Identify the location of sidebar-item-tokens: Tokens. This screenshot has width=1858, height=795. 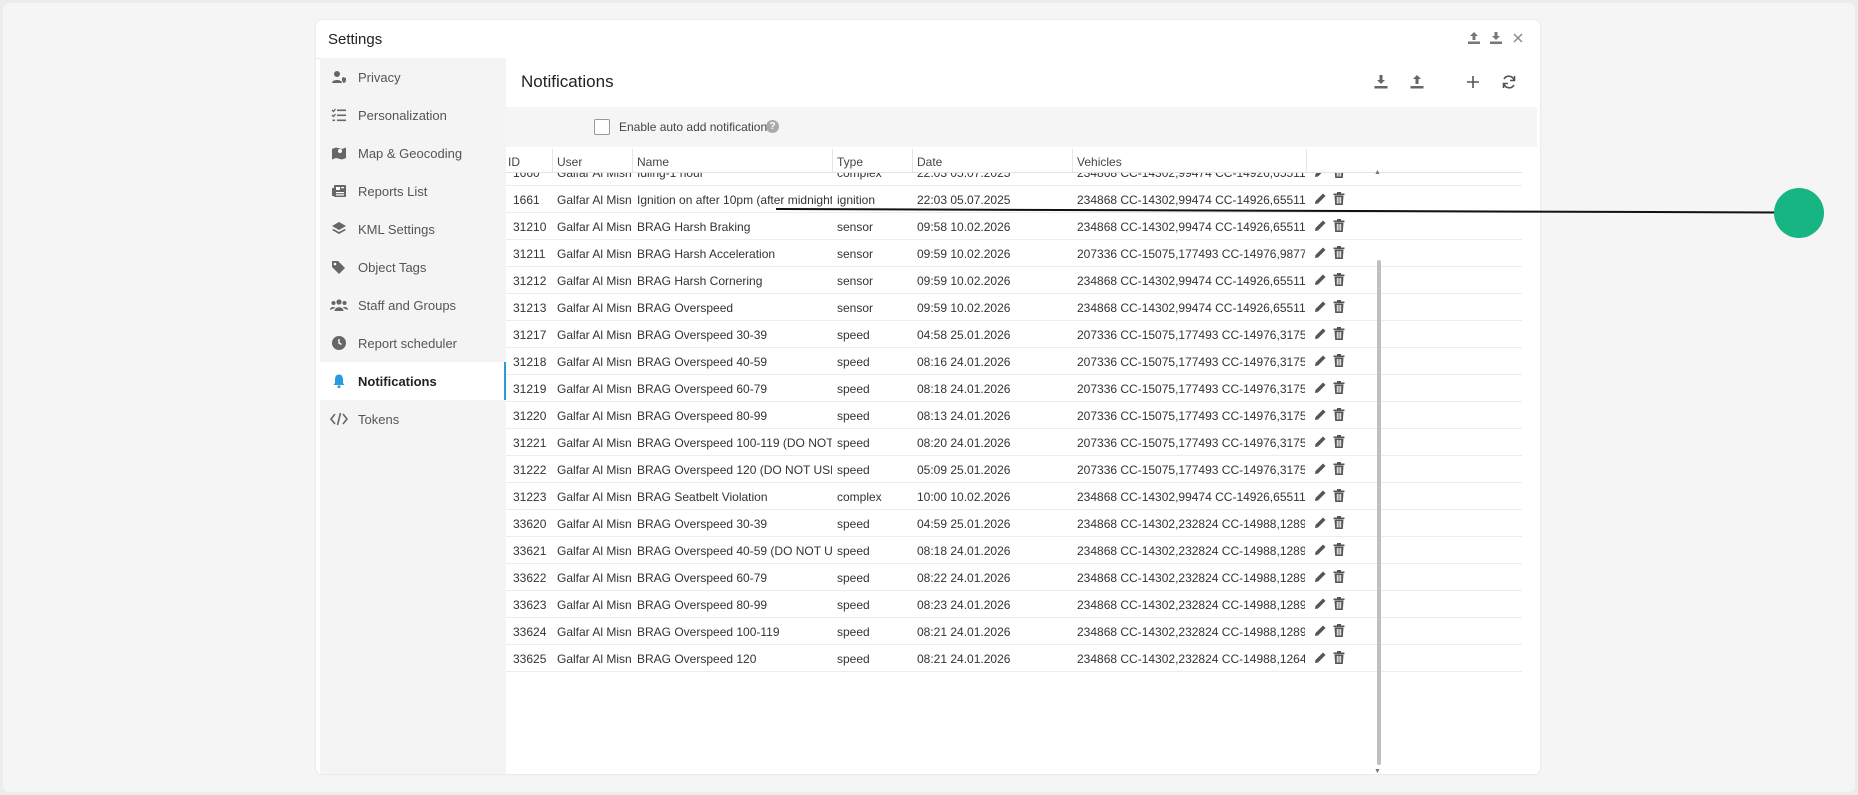
(413, 419).